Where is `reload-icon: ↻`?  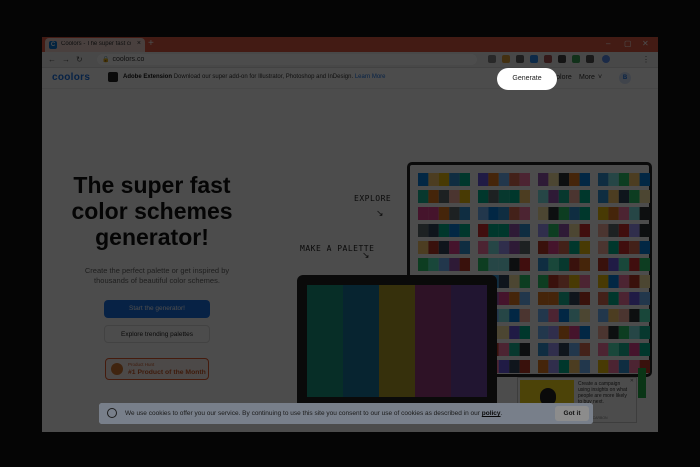 reload-icon: ↻ is located at coordinates (79, 59).